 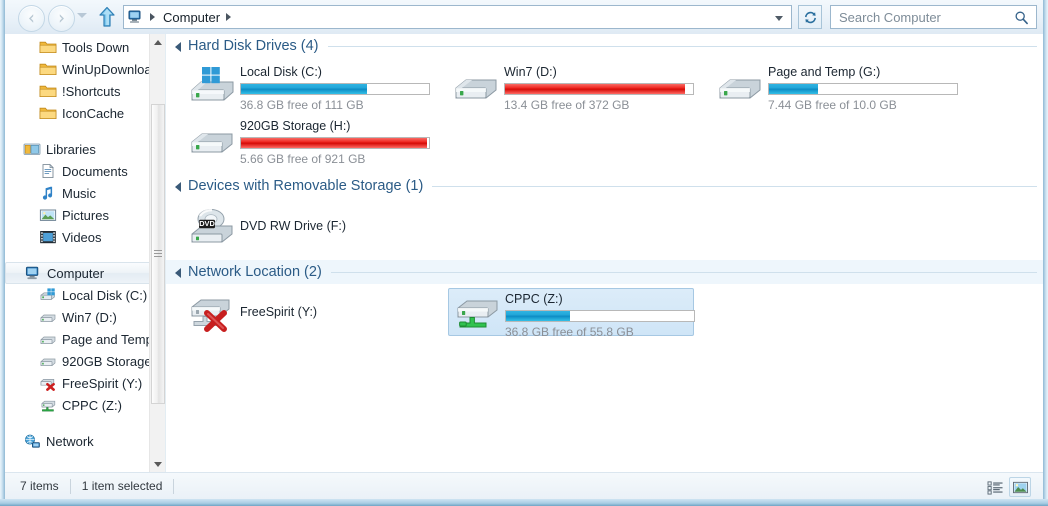 I want to click on sidebar-item-documents: Documents, so click(x=85, y=171).